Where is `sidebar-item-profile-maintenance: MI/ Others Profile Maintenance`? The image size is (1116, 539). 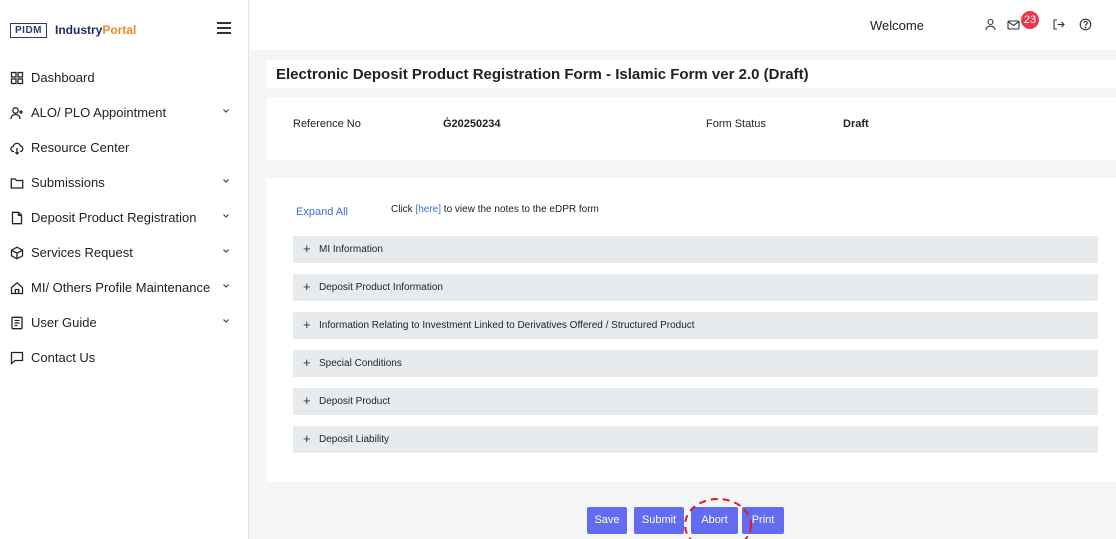 sidebar-item-profile-maintenance: MI/ Others Profile Maintenance is located at coordinates (124, 287).